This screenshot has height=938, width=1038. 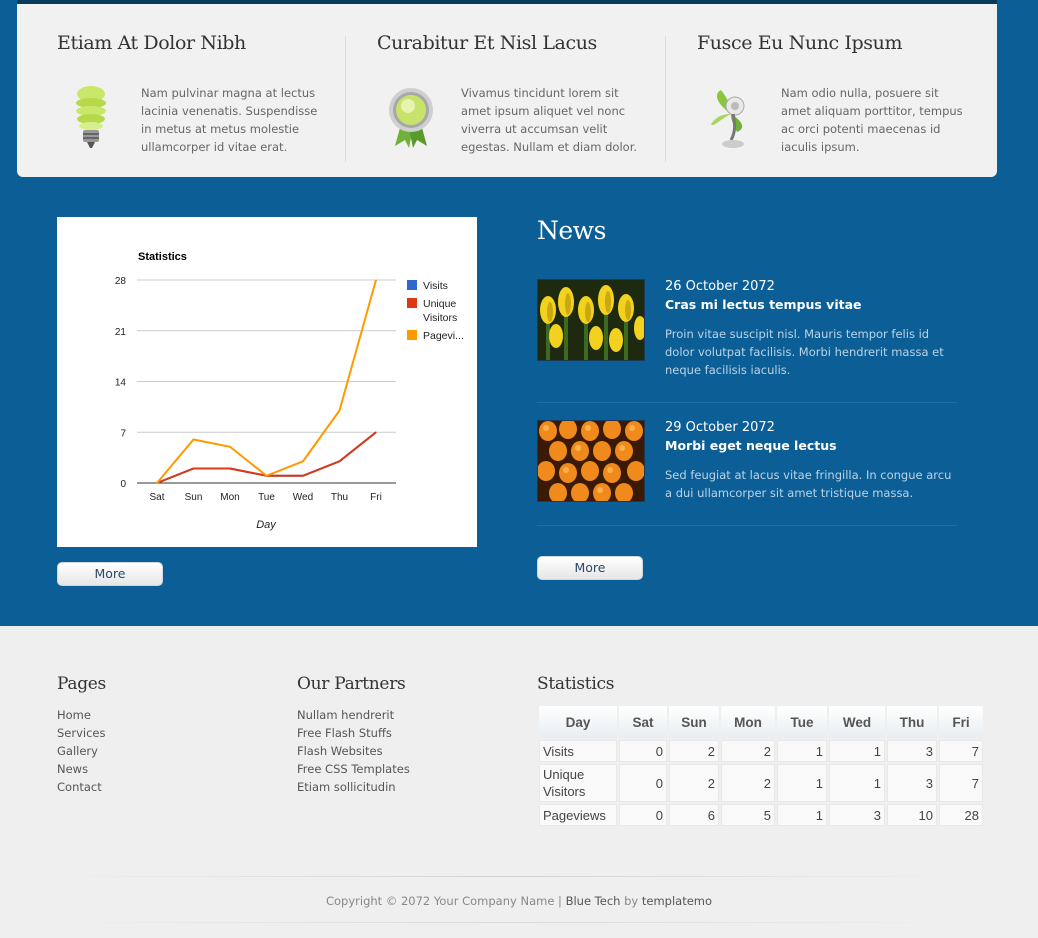 What do you see at coordinates (194, 497) in the screenshot?
I see `x-tick-label: Sun` at bounding box center [194, 497].